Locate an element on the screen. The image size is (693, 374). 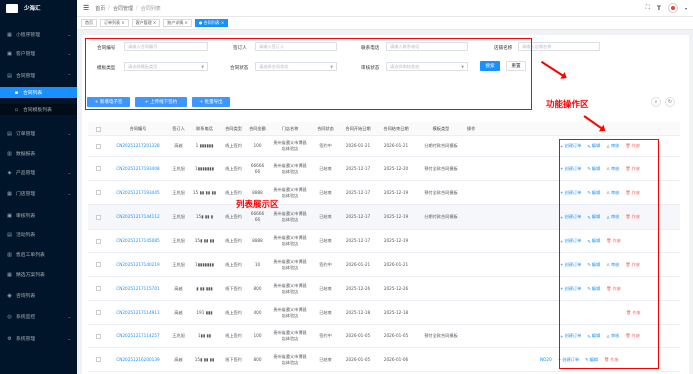
monitor-icon: ◎ is located at coordinates (9, 316).